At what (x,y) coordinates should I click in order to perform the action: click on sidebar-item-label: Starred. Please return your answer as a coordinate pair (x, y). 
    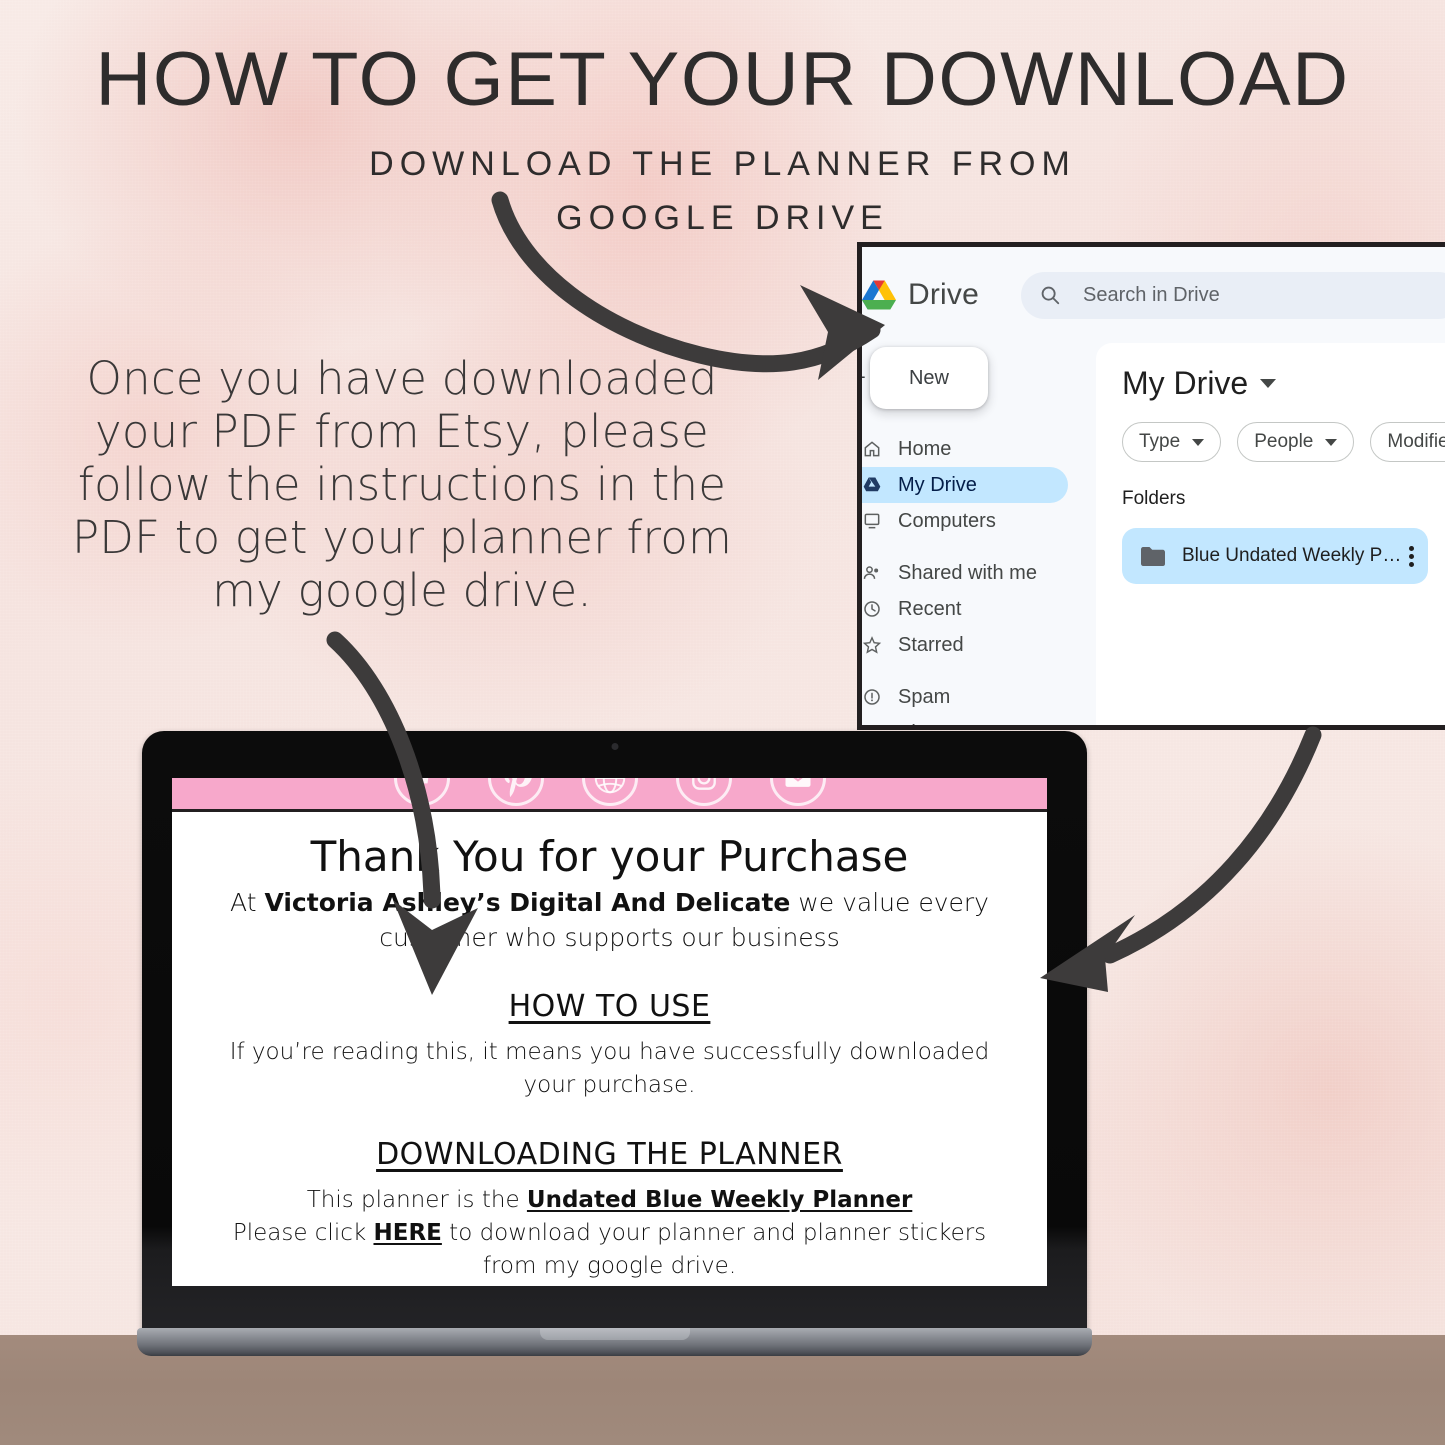
    Looking at the image, I should click on (931, 644).